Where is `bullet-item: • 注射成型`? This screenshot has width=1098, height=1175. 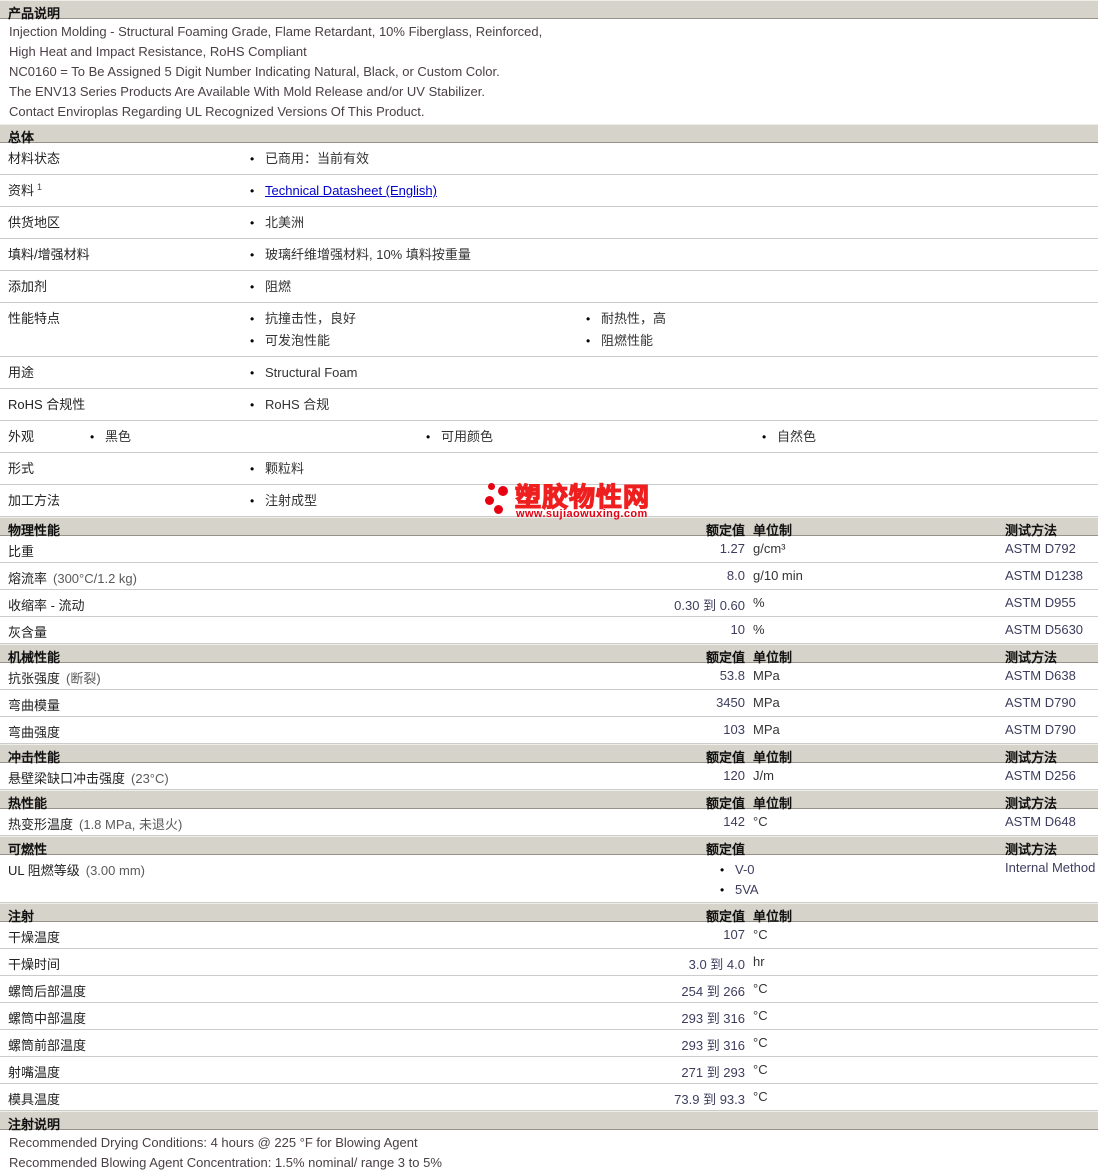
bullet-item: • 注射成型 is located at coordinates (418, 501).